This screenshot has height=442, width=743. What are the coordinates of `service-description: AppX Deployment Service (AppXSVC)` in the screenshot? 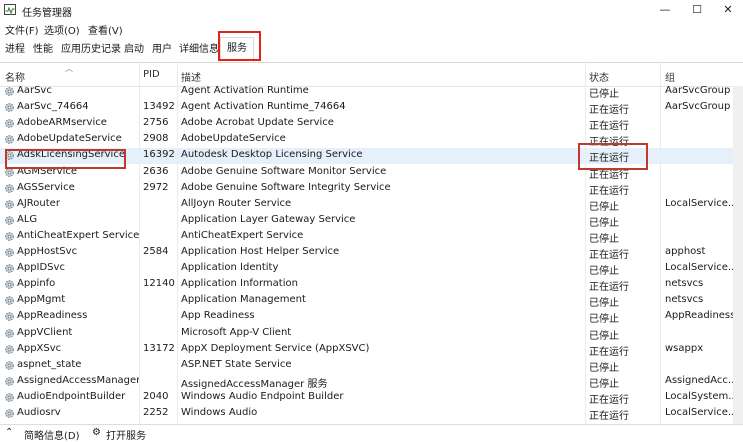 It's located at (275, 348).